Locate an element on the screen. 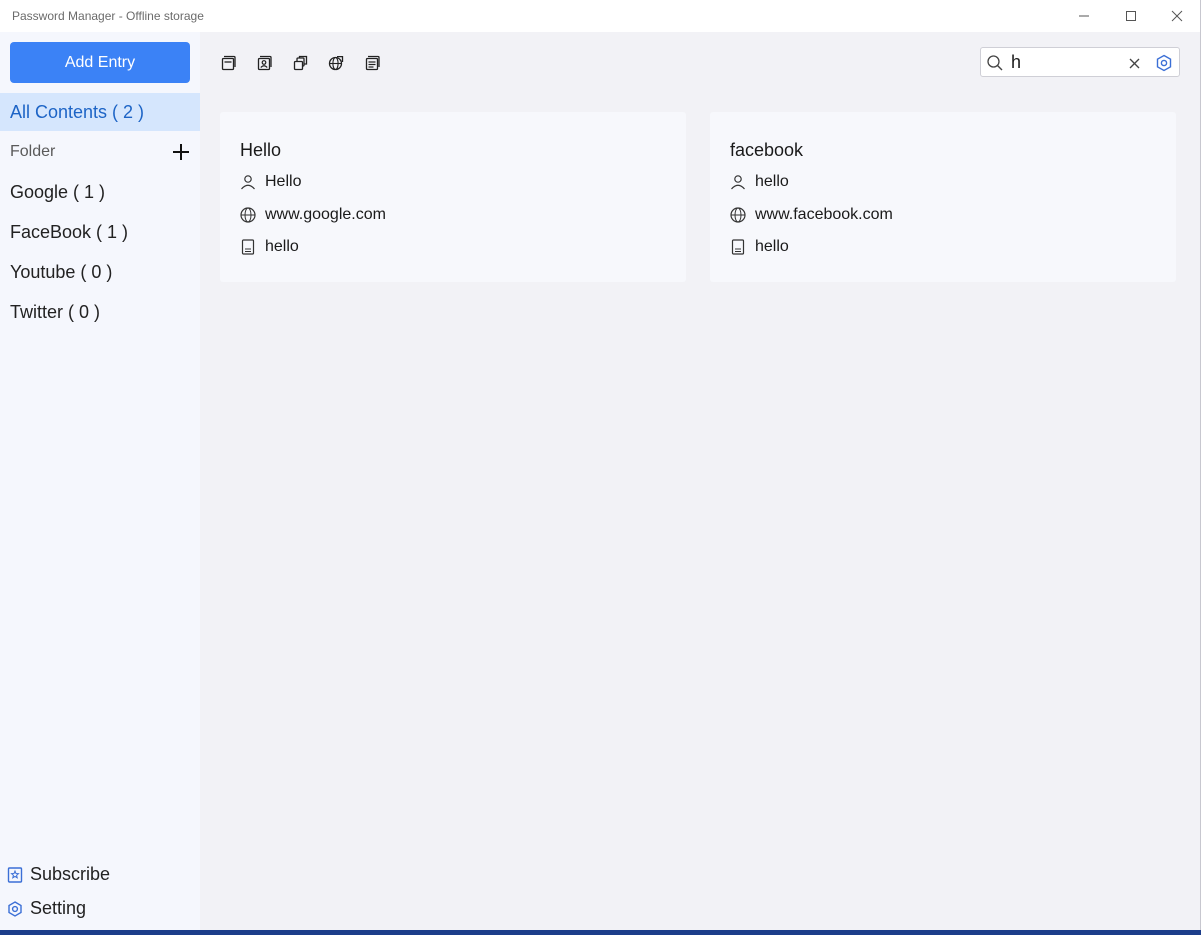 This screenshot has width=1201, height=935. minimize-icon is located at coordinates (1084, 16).